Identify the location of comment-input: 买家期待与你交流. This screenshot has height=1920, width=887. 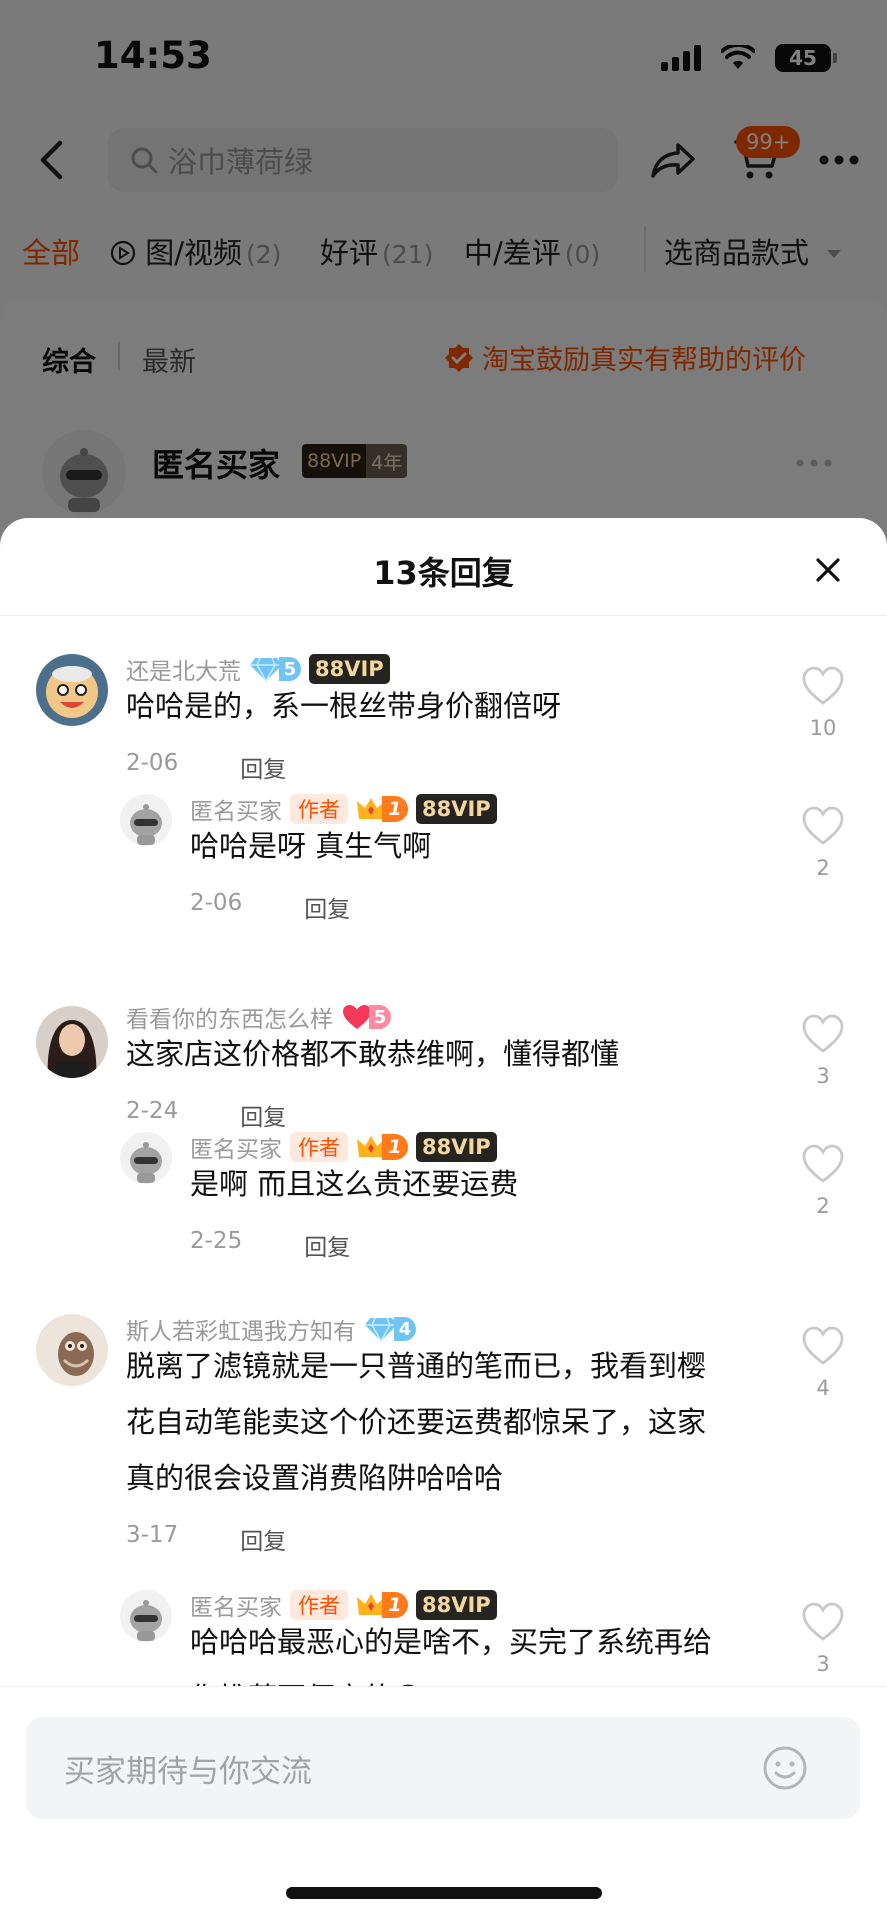
(443, 1768).